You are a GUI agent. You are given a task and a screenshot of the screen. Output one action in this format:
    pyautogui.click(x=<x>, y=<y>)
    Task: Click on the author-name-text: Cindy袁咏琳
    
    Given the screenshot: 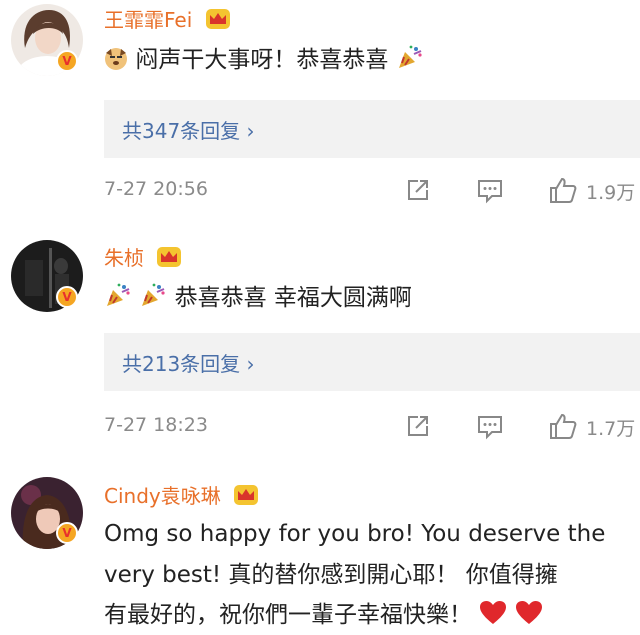 What is the action you would take?
    pyautogui.click(x=162, y=496)
    